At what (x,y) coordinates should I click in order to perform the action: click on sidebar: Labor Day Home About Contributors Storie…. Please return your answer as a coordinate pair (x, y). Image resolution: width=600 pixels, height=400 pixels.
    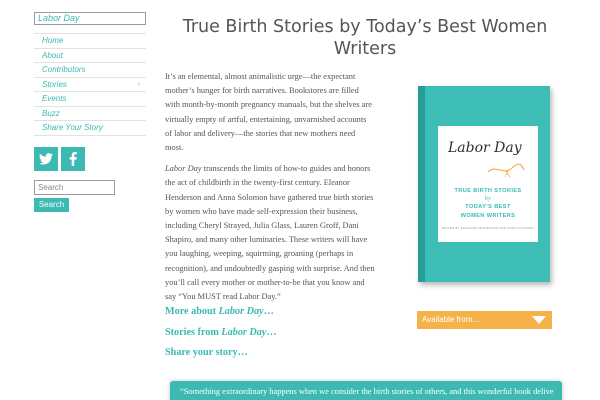
    Looking at the image, I should click on (90, 112).